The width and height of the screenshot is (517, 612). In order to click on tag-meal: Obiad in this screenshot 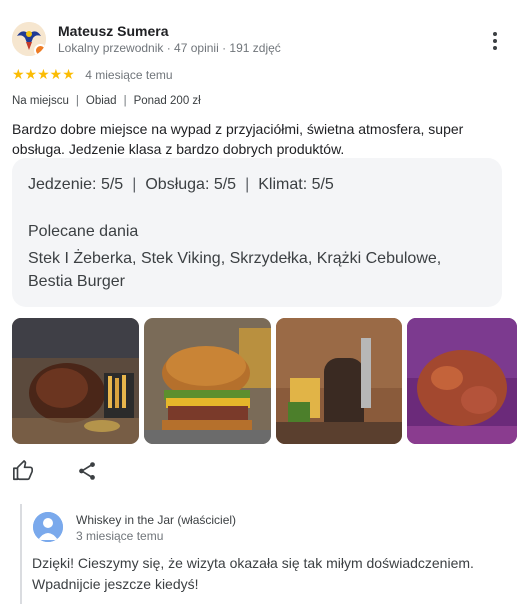, I will do `click(101, 101)`.